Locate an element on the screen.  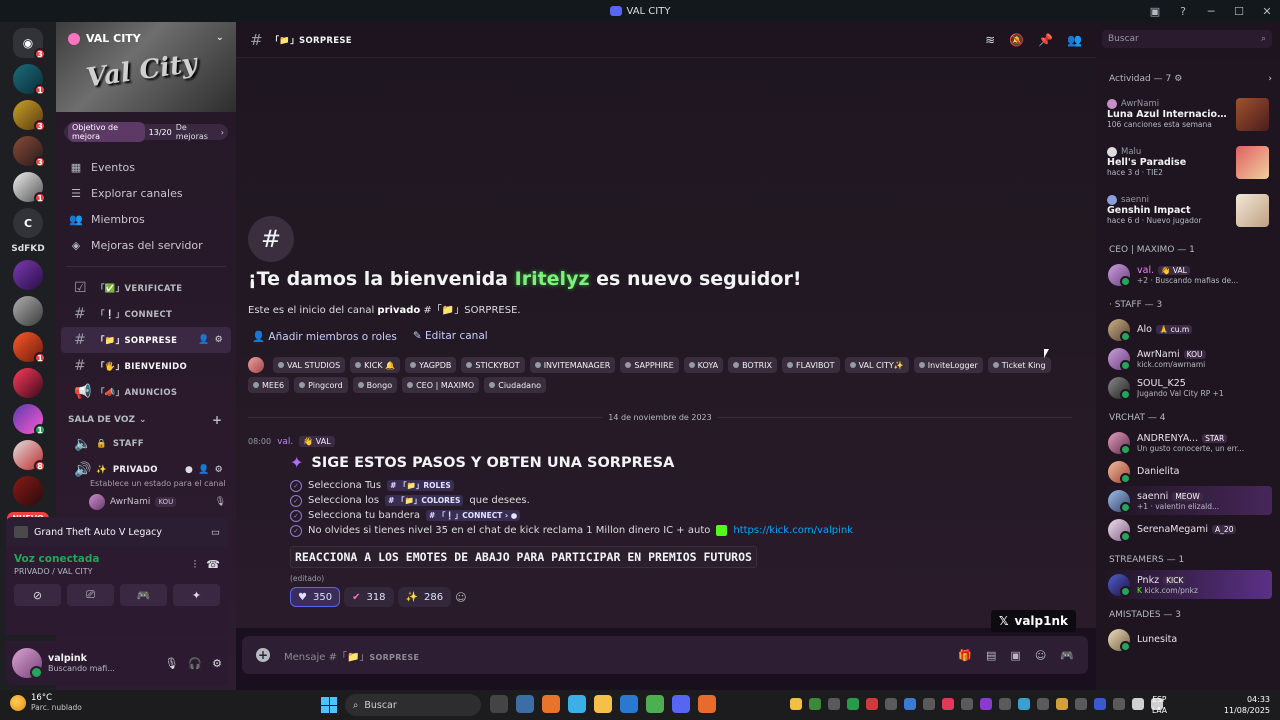
role-chip: MEE6 is located at coordinates (269, 385).